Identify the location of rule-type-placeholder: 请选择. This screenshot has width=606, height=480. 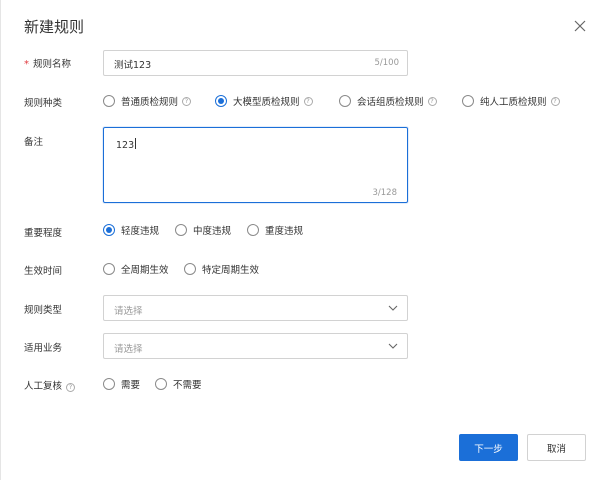
(128, 311).